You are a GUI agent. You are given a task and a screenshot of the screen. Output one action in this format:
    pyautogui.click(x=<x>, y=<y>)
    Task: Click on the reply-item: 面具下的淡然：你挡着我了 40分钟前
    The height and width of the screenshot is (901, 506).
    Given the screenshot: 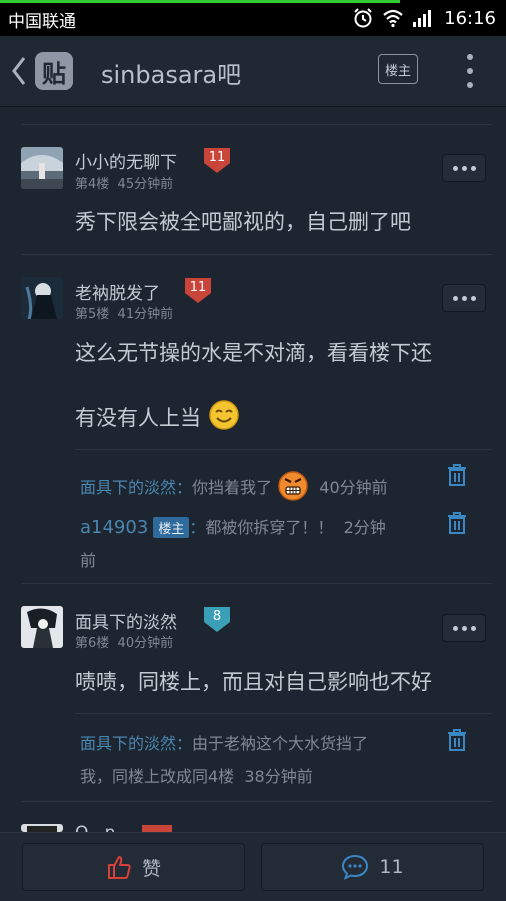 What is the action you would take?
    pyautogui.click(x=260, y=486)
    